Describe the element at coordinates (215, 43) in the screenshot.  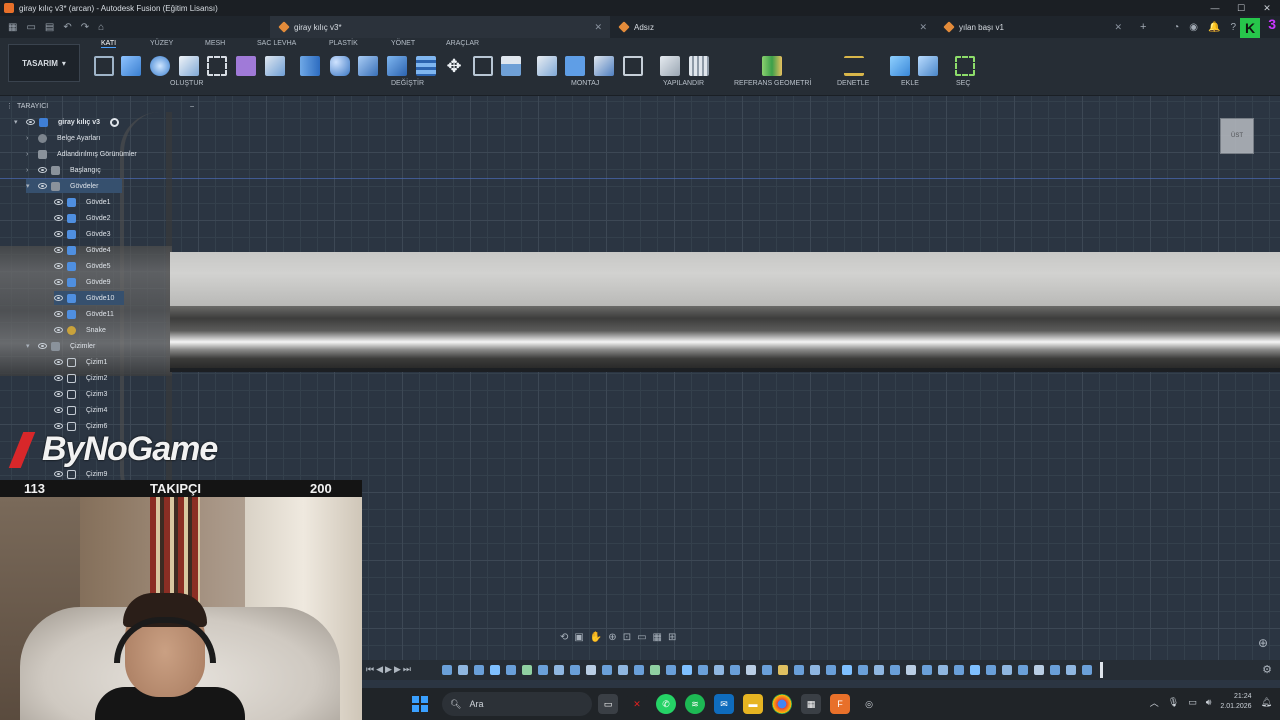
I see `tab-mesh: MESH` at that location.